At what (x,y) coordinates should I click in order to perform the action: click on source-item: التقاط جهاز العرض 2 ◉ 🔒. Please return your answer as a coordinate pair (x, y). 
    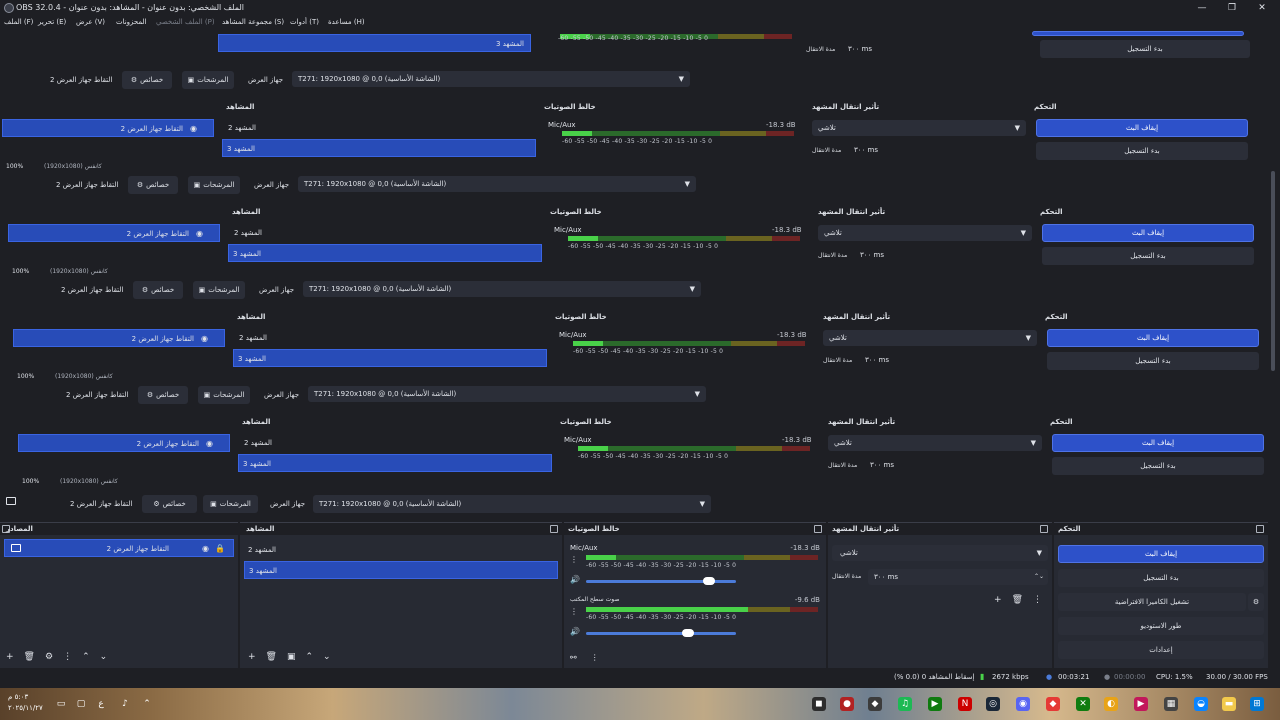
    Looking at the image, I should click on (119, 548).